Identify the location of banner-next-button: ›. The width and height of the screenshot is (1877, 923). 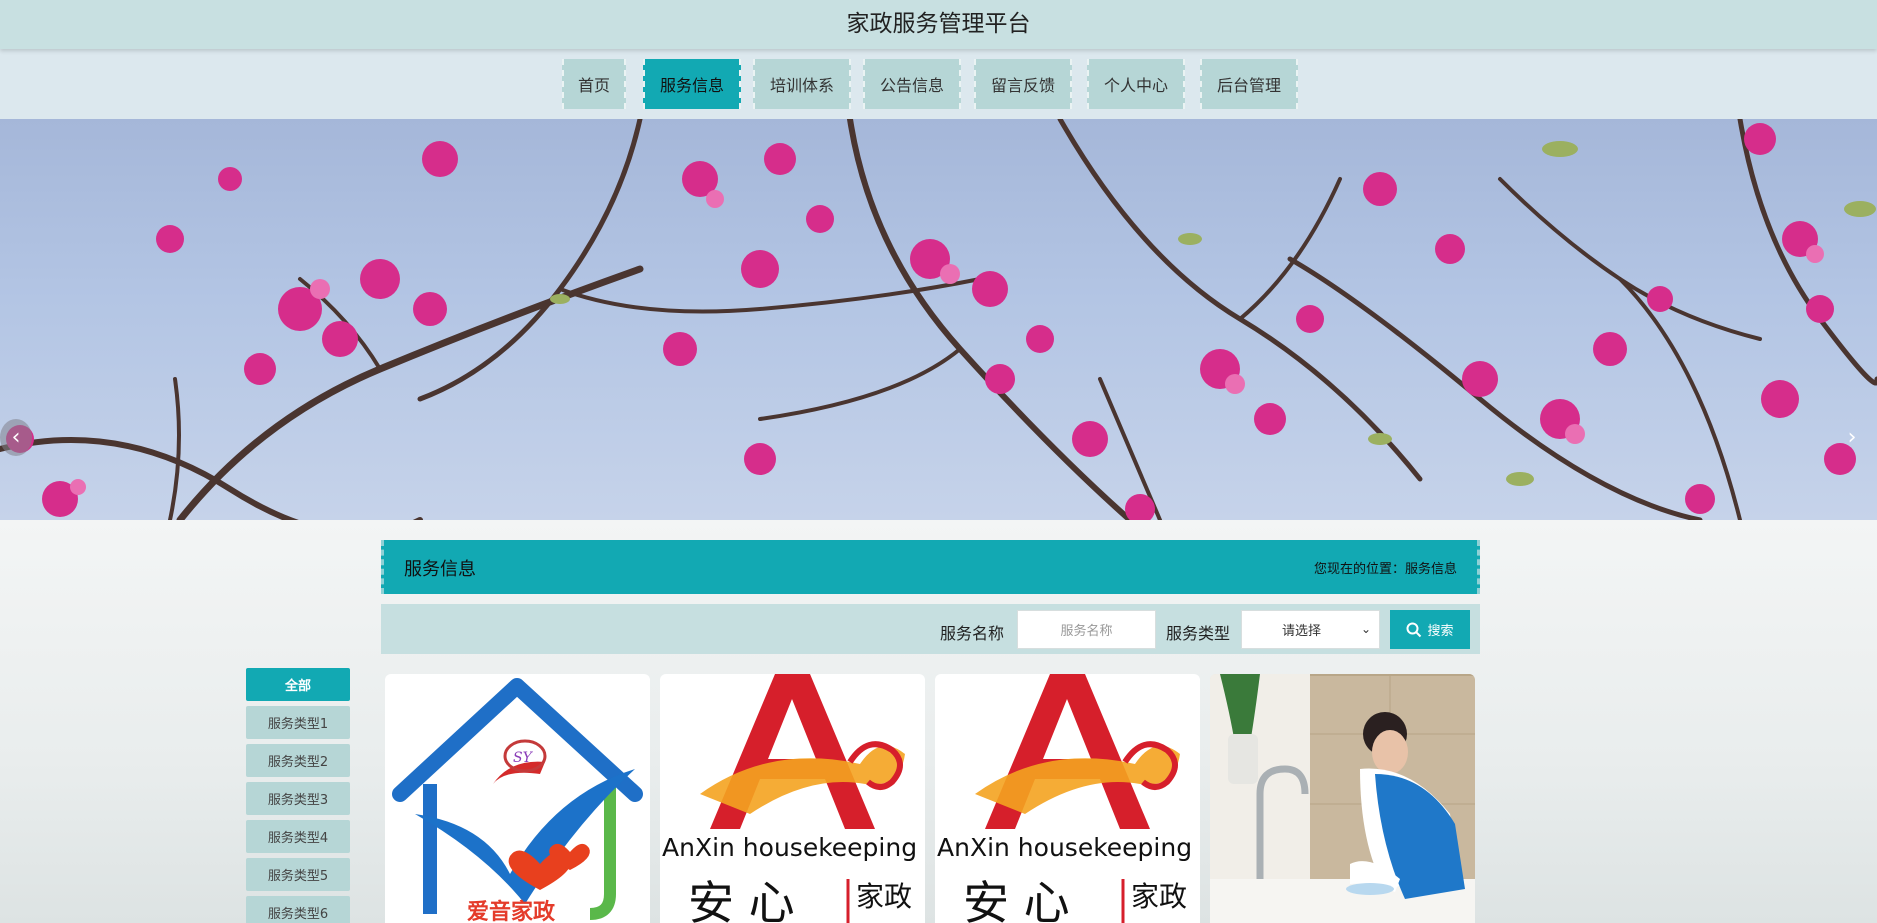
(1852, 437).